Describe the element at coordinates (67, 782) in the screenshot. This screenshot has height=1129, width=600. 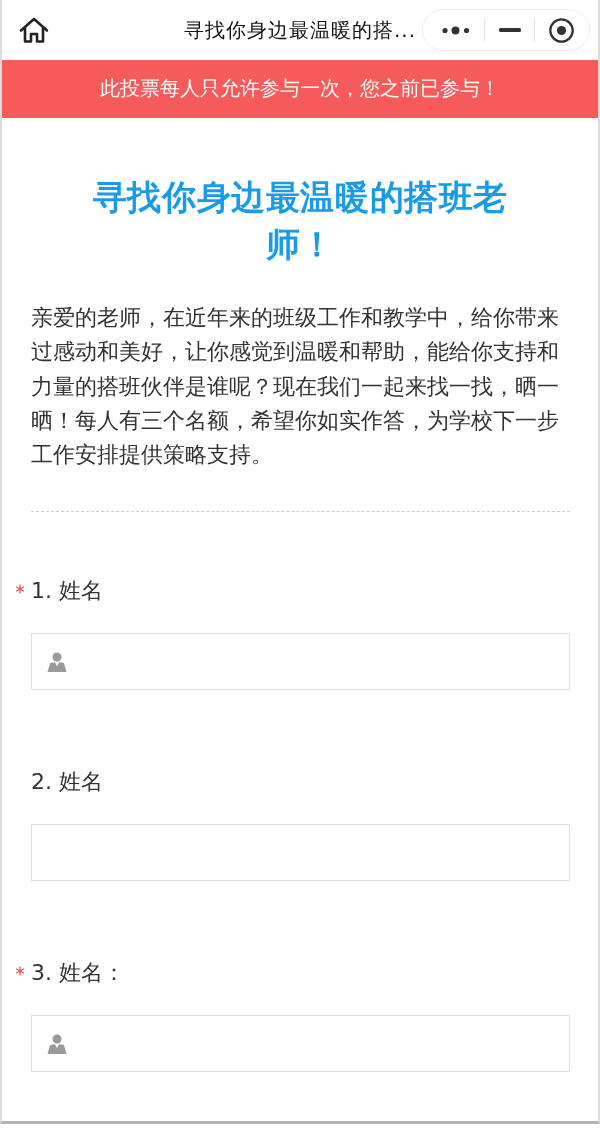
I see `question-label: 2. 姓名` at that location.